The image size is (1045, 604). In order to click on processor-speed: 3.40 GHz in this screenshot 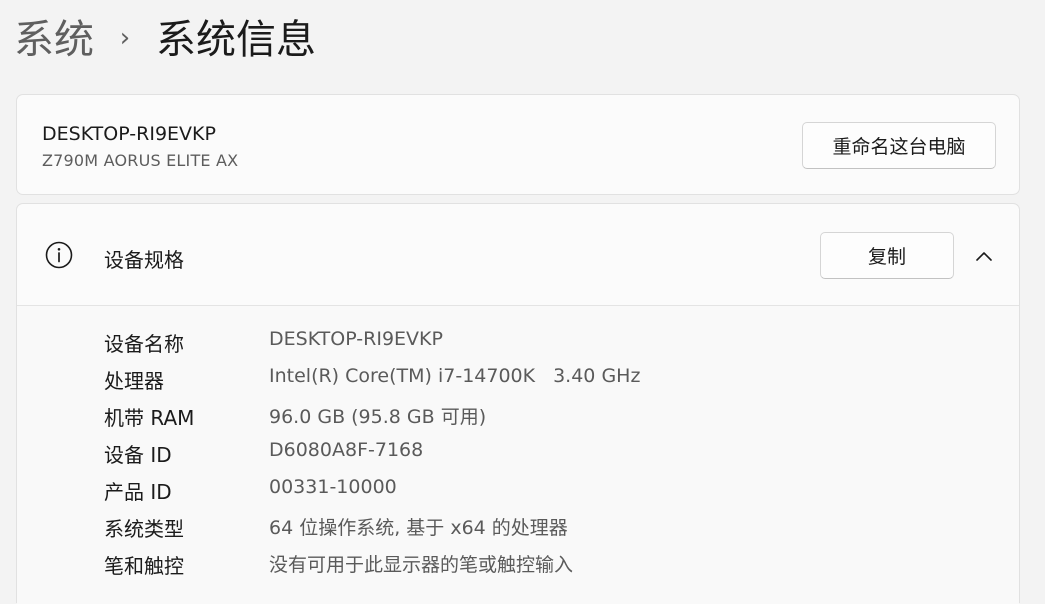, I will do `click(597, 376)`.